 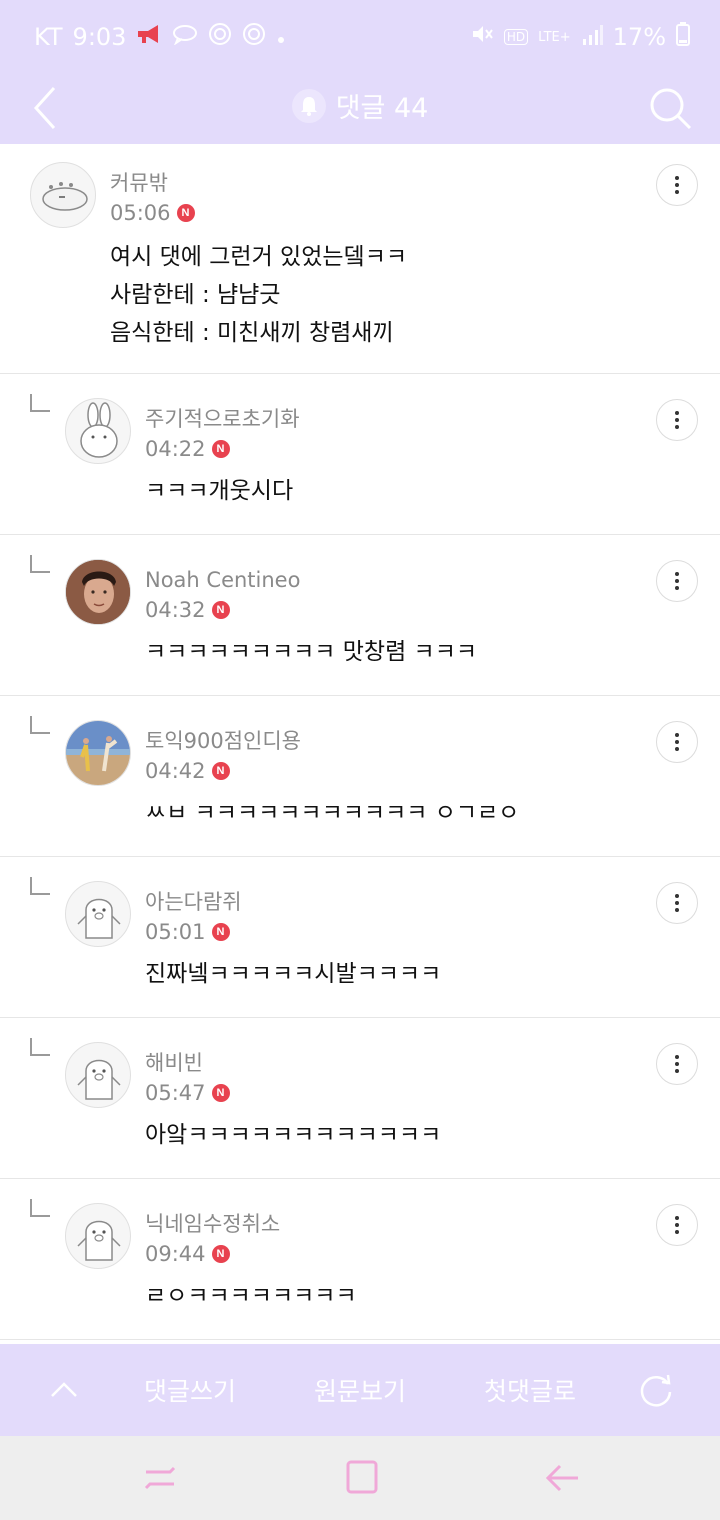 I want to click on battery-icon, so click(x=683, y=37).